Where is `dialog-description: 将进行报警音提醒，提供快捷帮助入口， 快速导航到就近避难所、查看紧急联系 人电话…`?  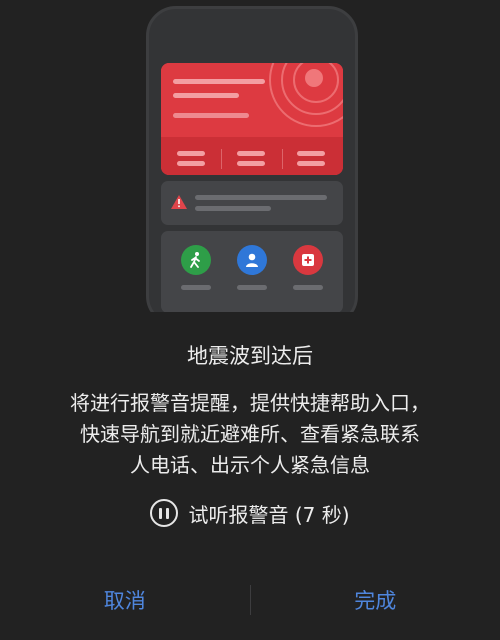
dialog-description: 将进行报警音提醒，提供快捷帮助入口， 快速导航到就近避难所、查看紧急联系 人电话… is located at coordinates (250, 434).